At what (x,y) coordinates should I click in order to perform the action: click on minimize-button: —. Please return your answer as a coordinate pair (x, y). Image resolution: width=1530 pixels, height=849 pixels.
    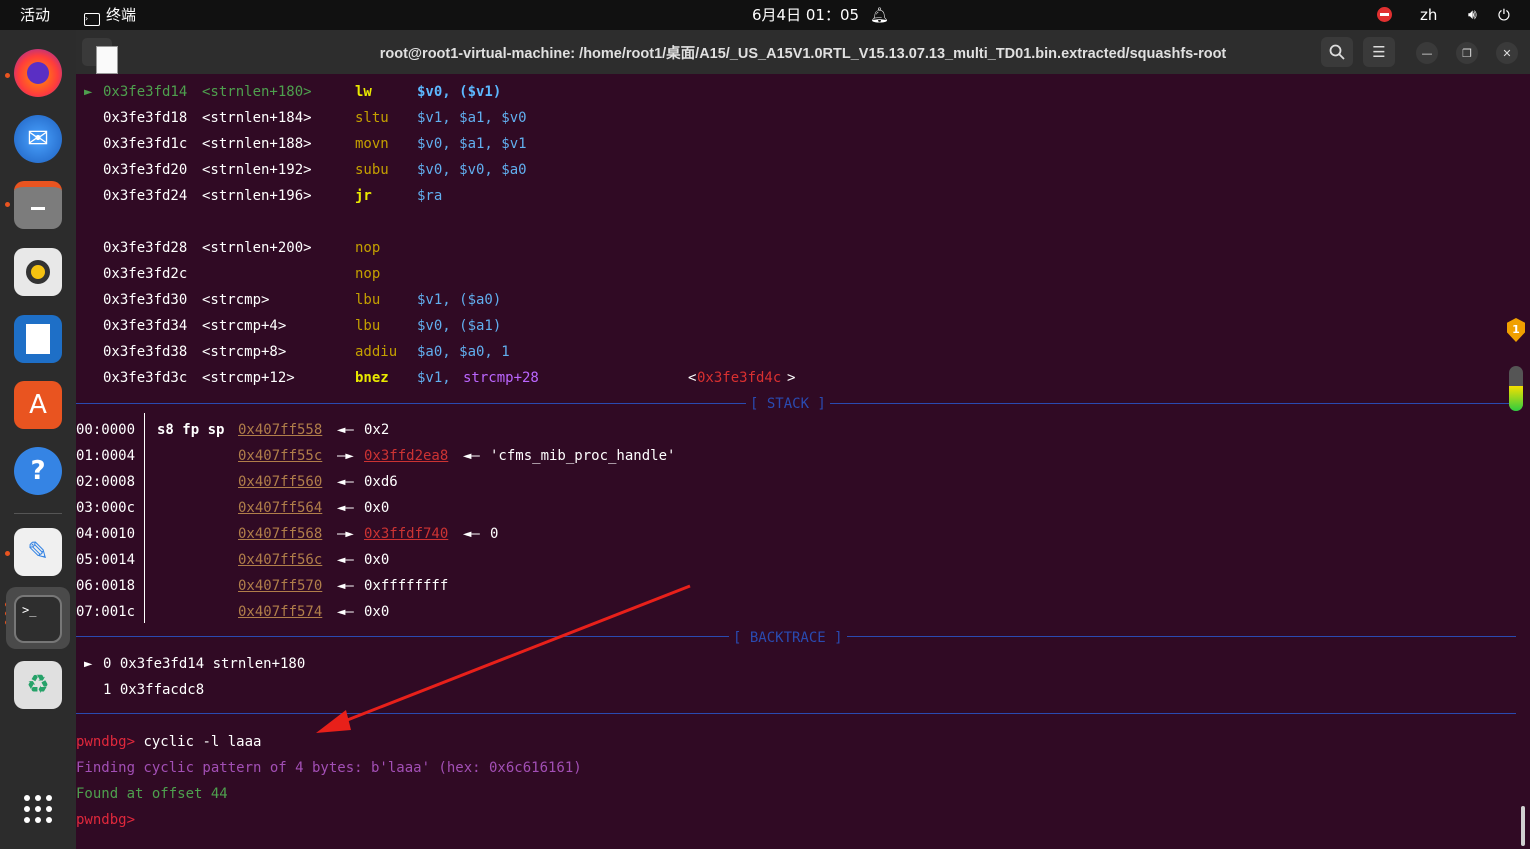
    Looking at the image, I should click on (1427, 53).